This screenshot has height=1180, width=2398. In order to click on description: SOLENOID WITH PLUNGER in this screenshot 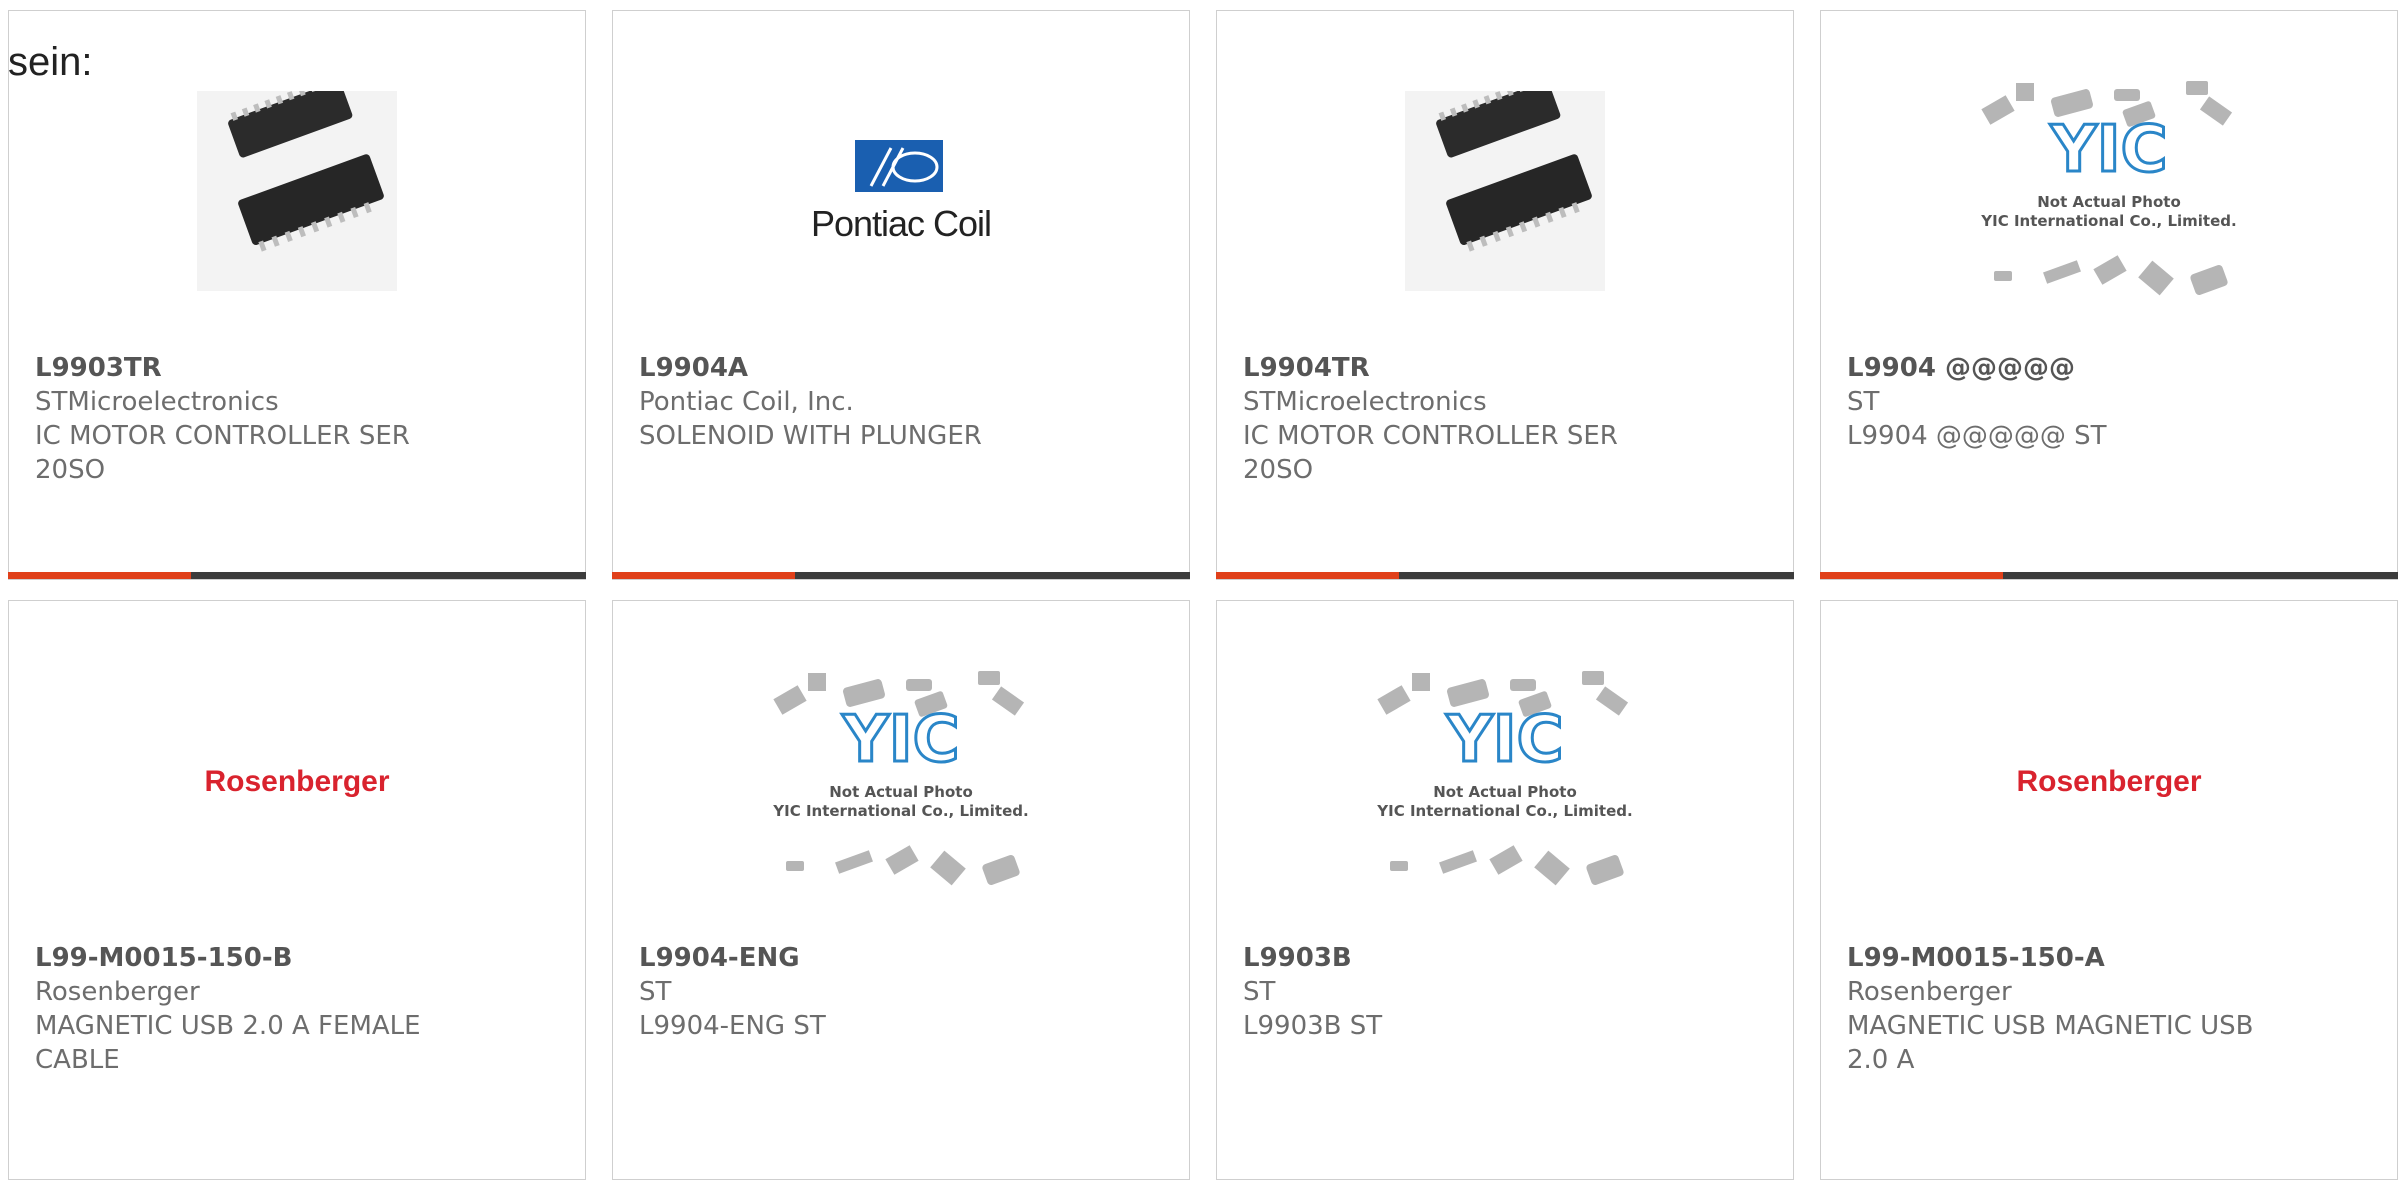, I will do `click(810, 436)`.